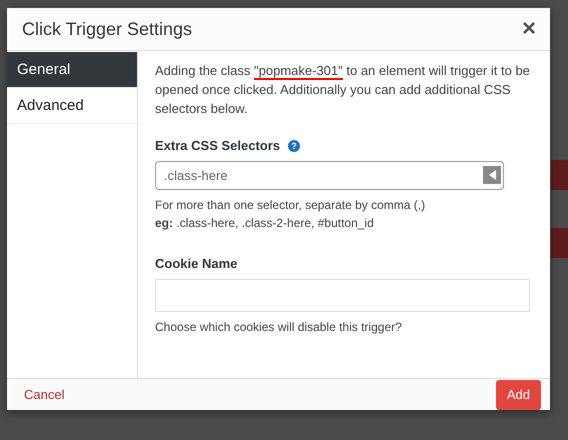 Image resolution: width=568 pixels, height=440 pixels. Describe the element at coordinates (492, 175) in the screenshot. I see `caret-icon` at that location.